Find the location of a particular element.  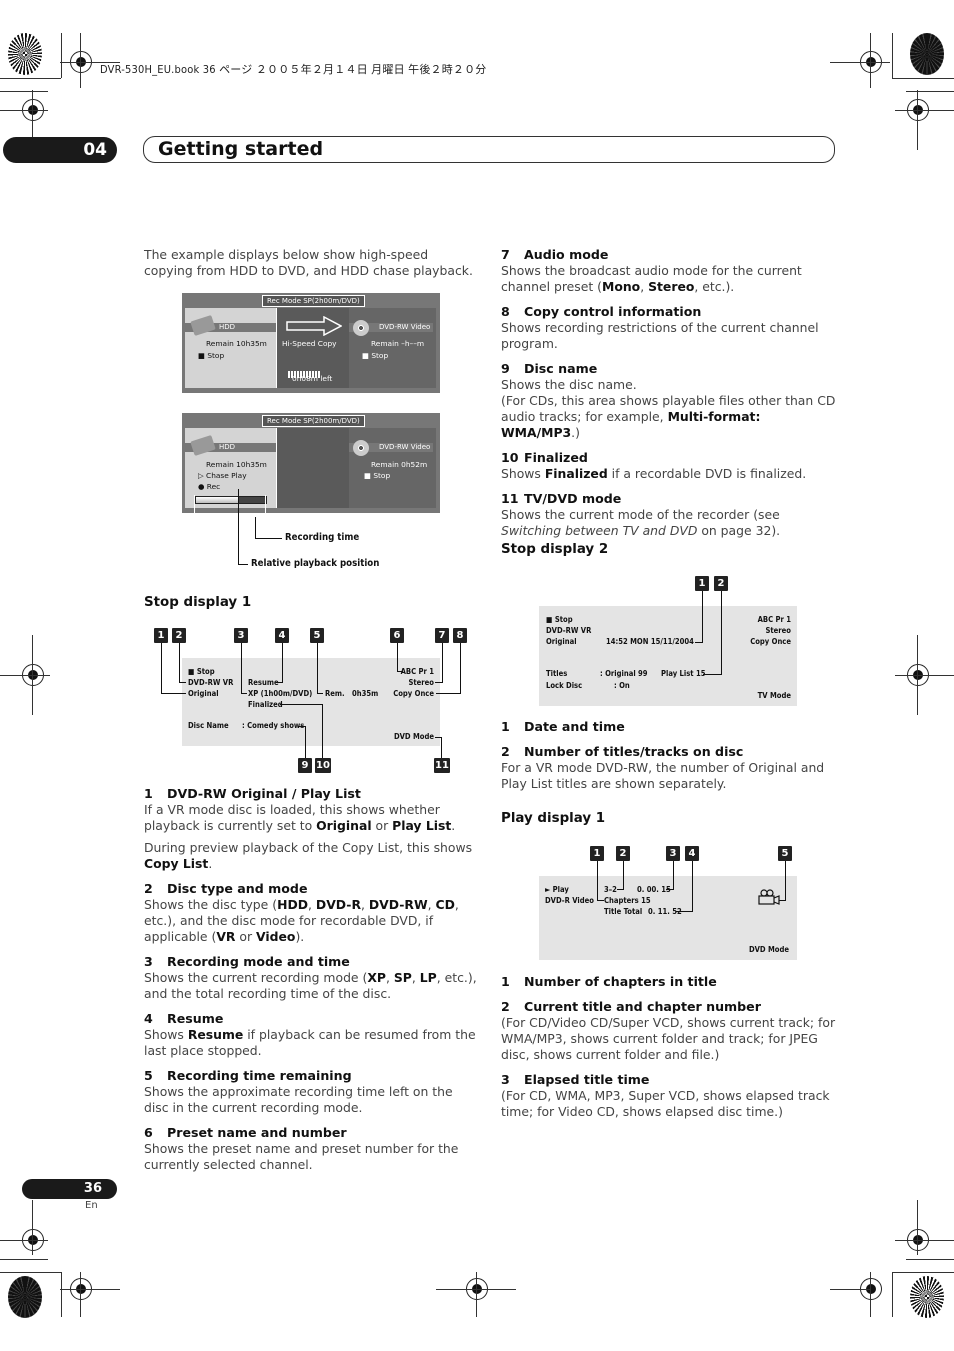

callout-badge: 10 is located at coordinates (323, 765).